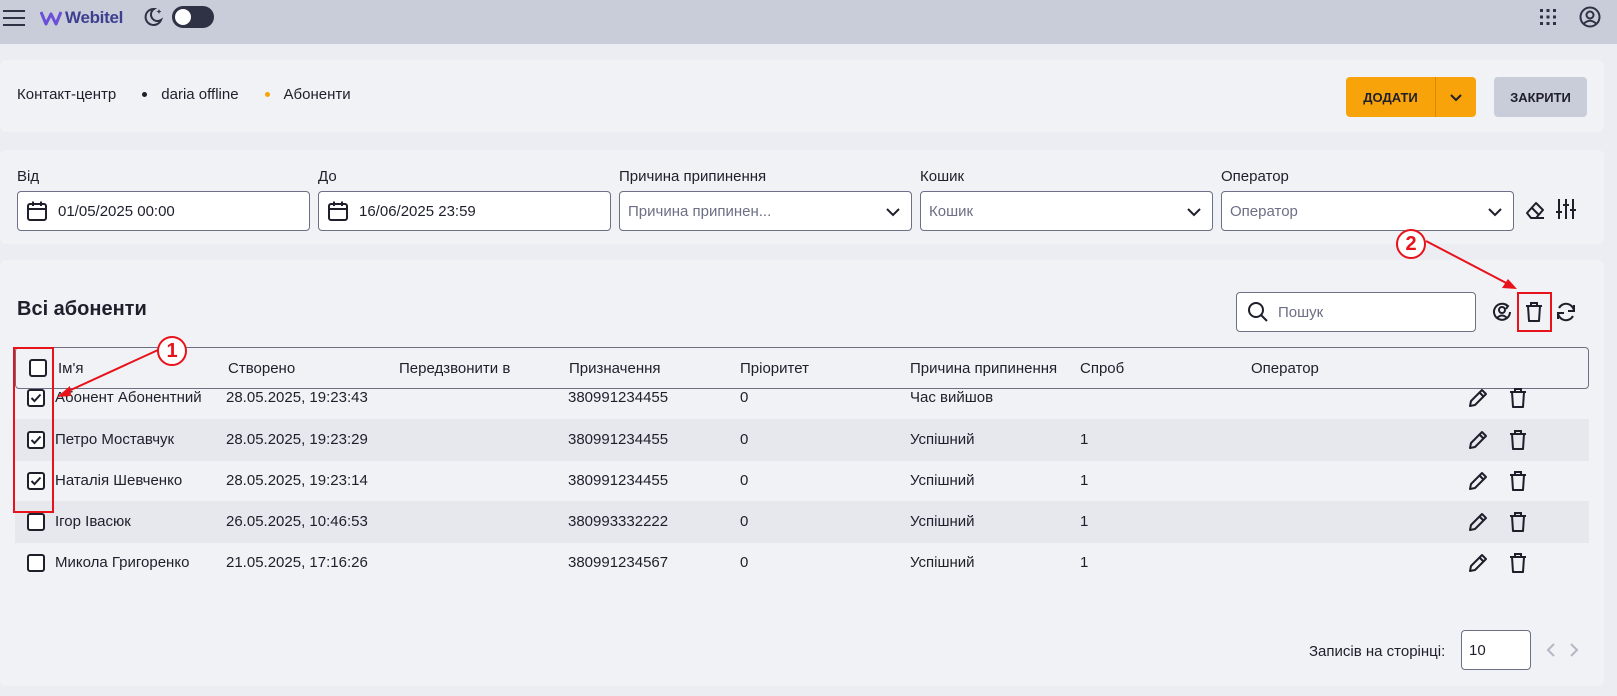 Image resolution: width=1617 pixels, height=696 pixels. I want to click on breadcrumb-item: Абоненти, so click(295, 94).